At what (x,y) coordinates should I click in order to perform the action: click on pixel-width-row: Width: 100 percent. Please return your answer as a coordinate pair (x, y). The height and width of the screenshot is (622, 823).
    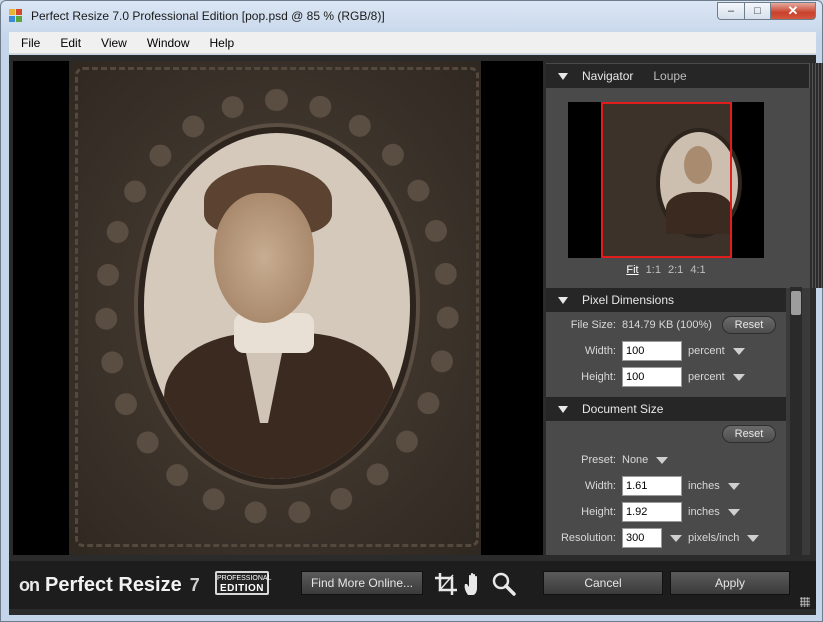
    Looking at the image, I should click on (666, 351).